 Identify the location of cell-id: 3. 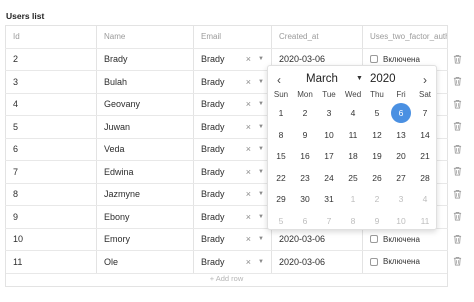
(50, 82).